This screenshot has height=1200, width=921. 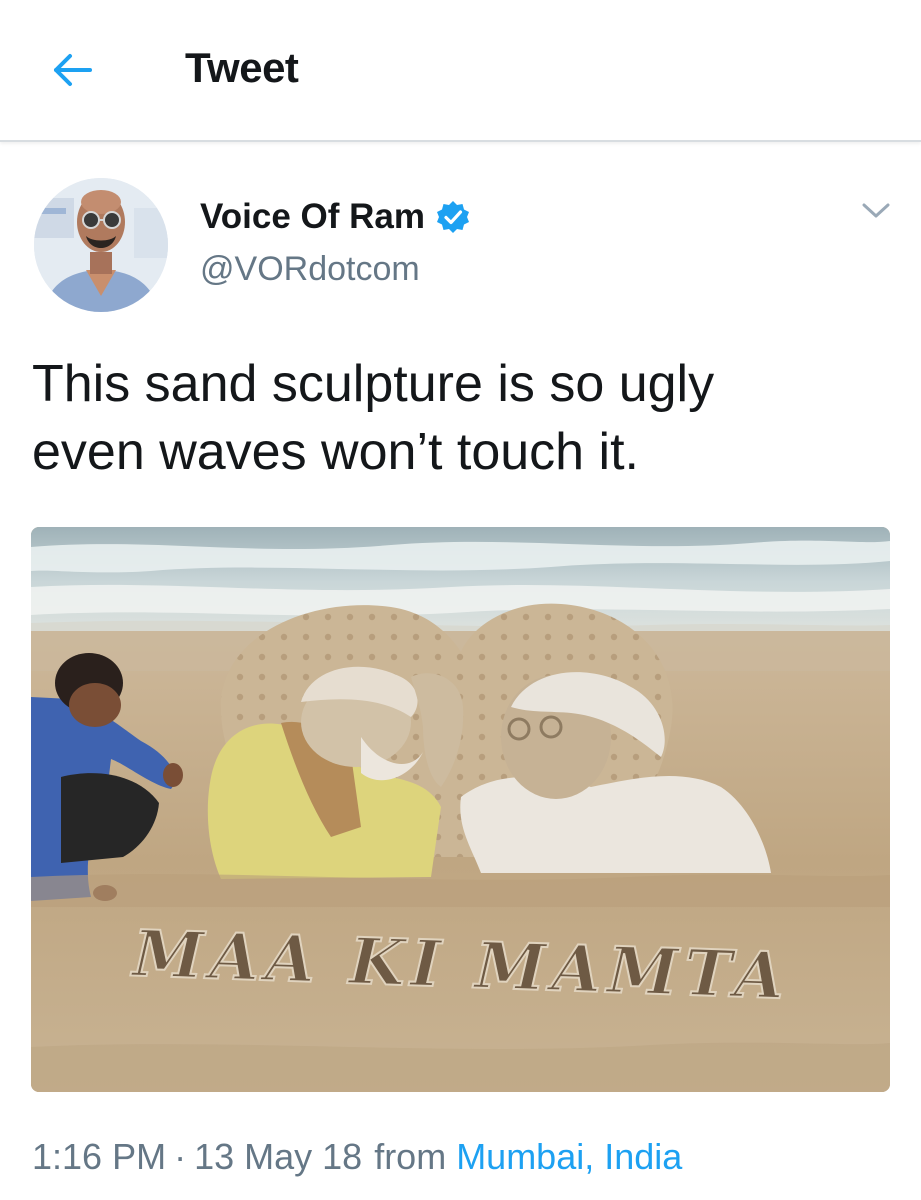 I want to click on tweet-time: 1:16 PM, so click(x=99, y=1156).